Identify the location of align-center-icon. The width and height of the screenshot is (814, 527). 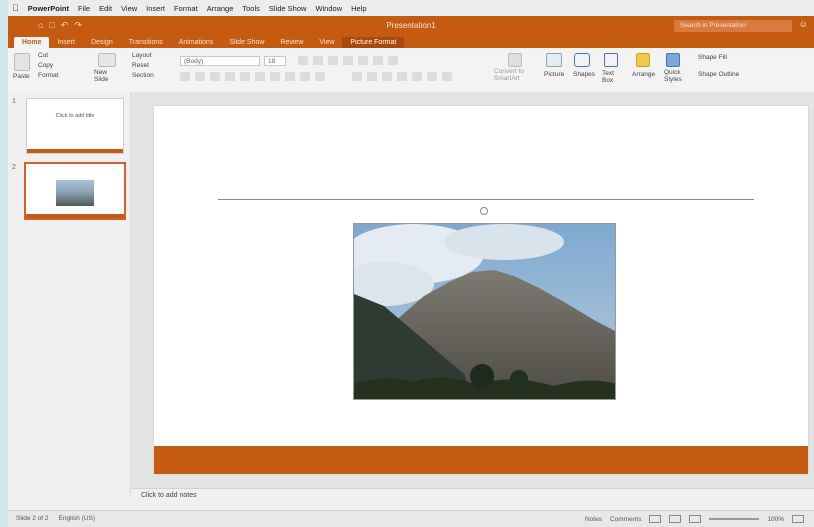
(372, 76).